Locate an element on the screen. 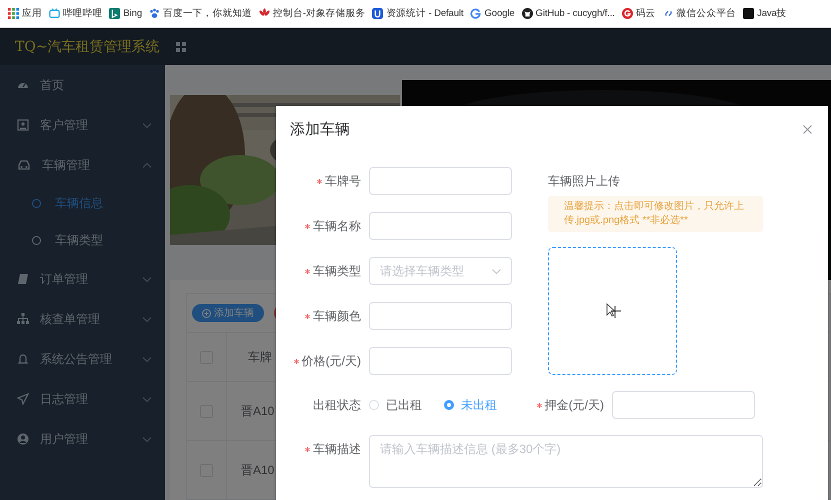  id-card-icon is located at coordinates (23, 125).